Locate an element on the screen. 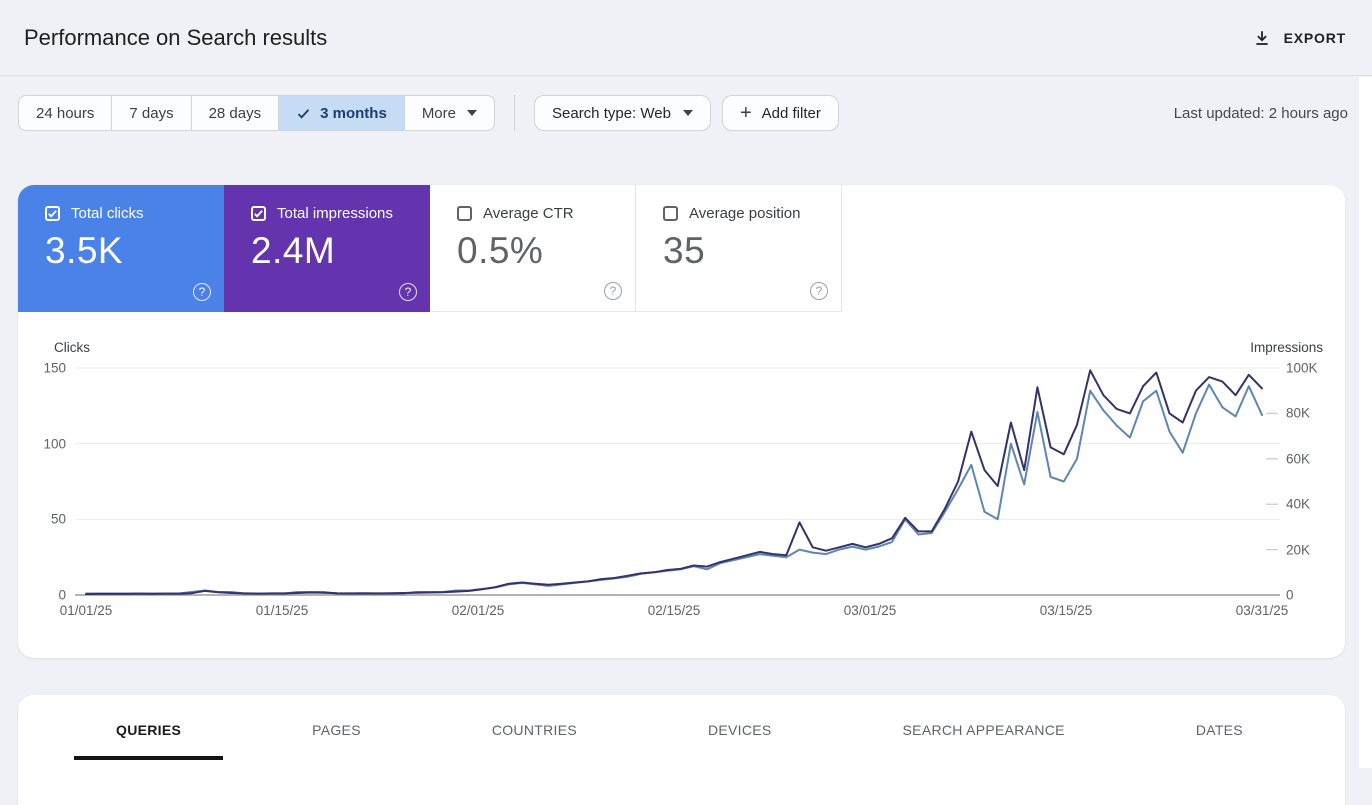 This screenshot has width=1372, height=805. tab-label: DEVICES is located at coordinates (739, 730).